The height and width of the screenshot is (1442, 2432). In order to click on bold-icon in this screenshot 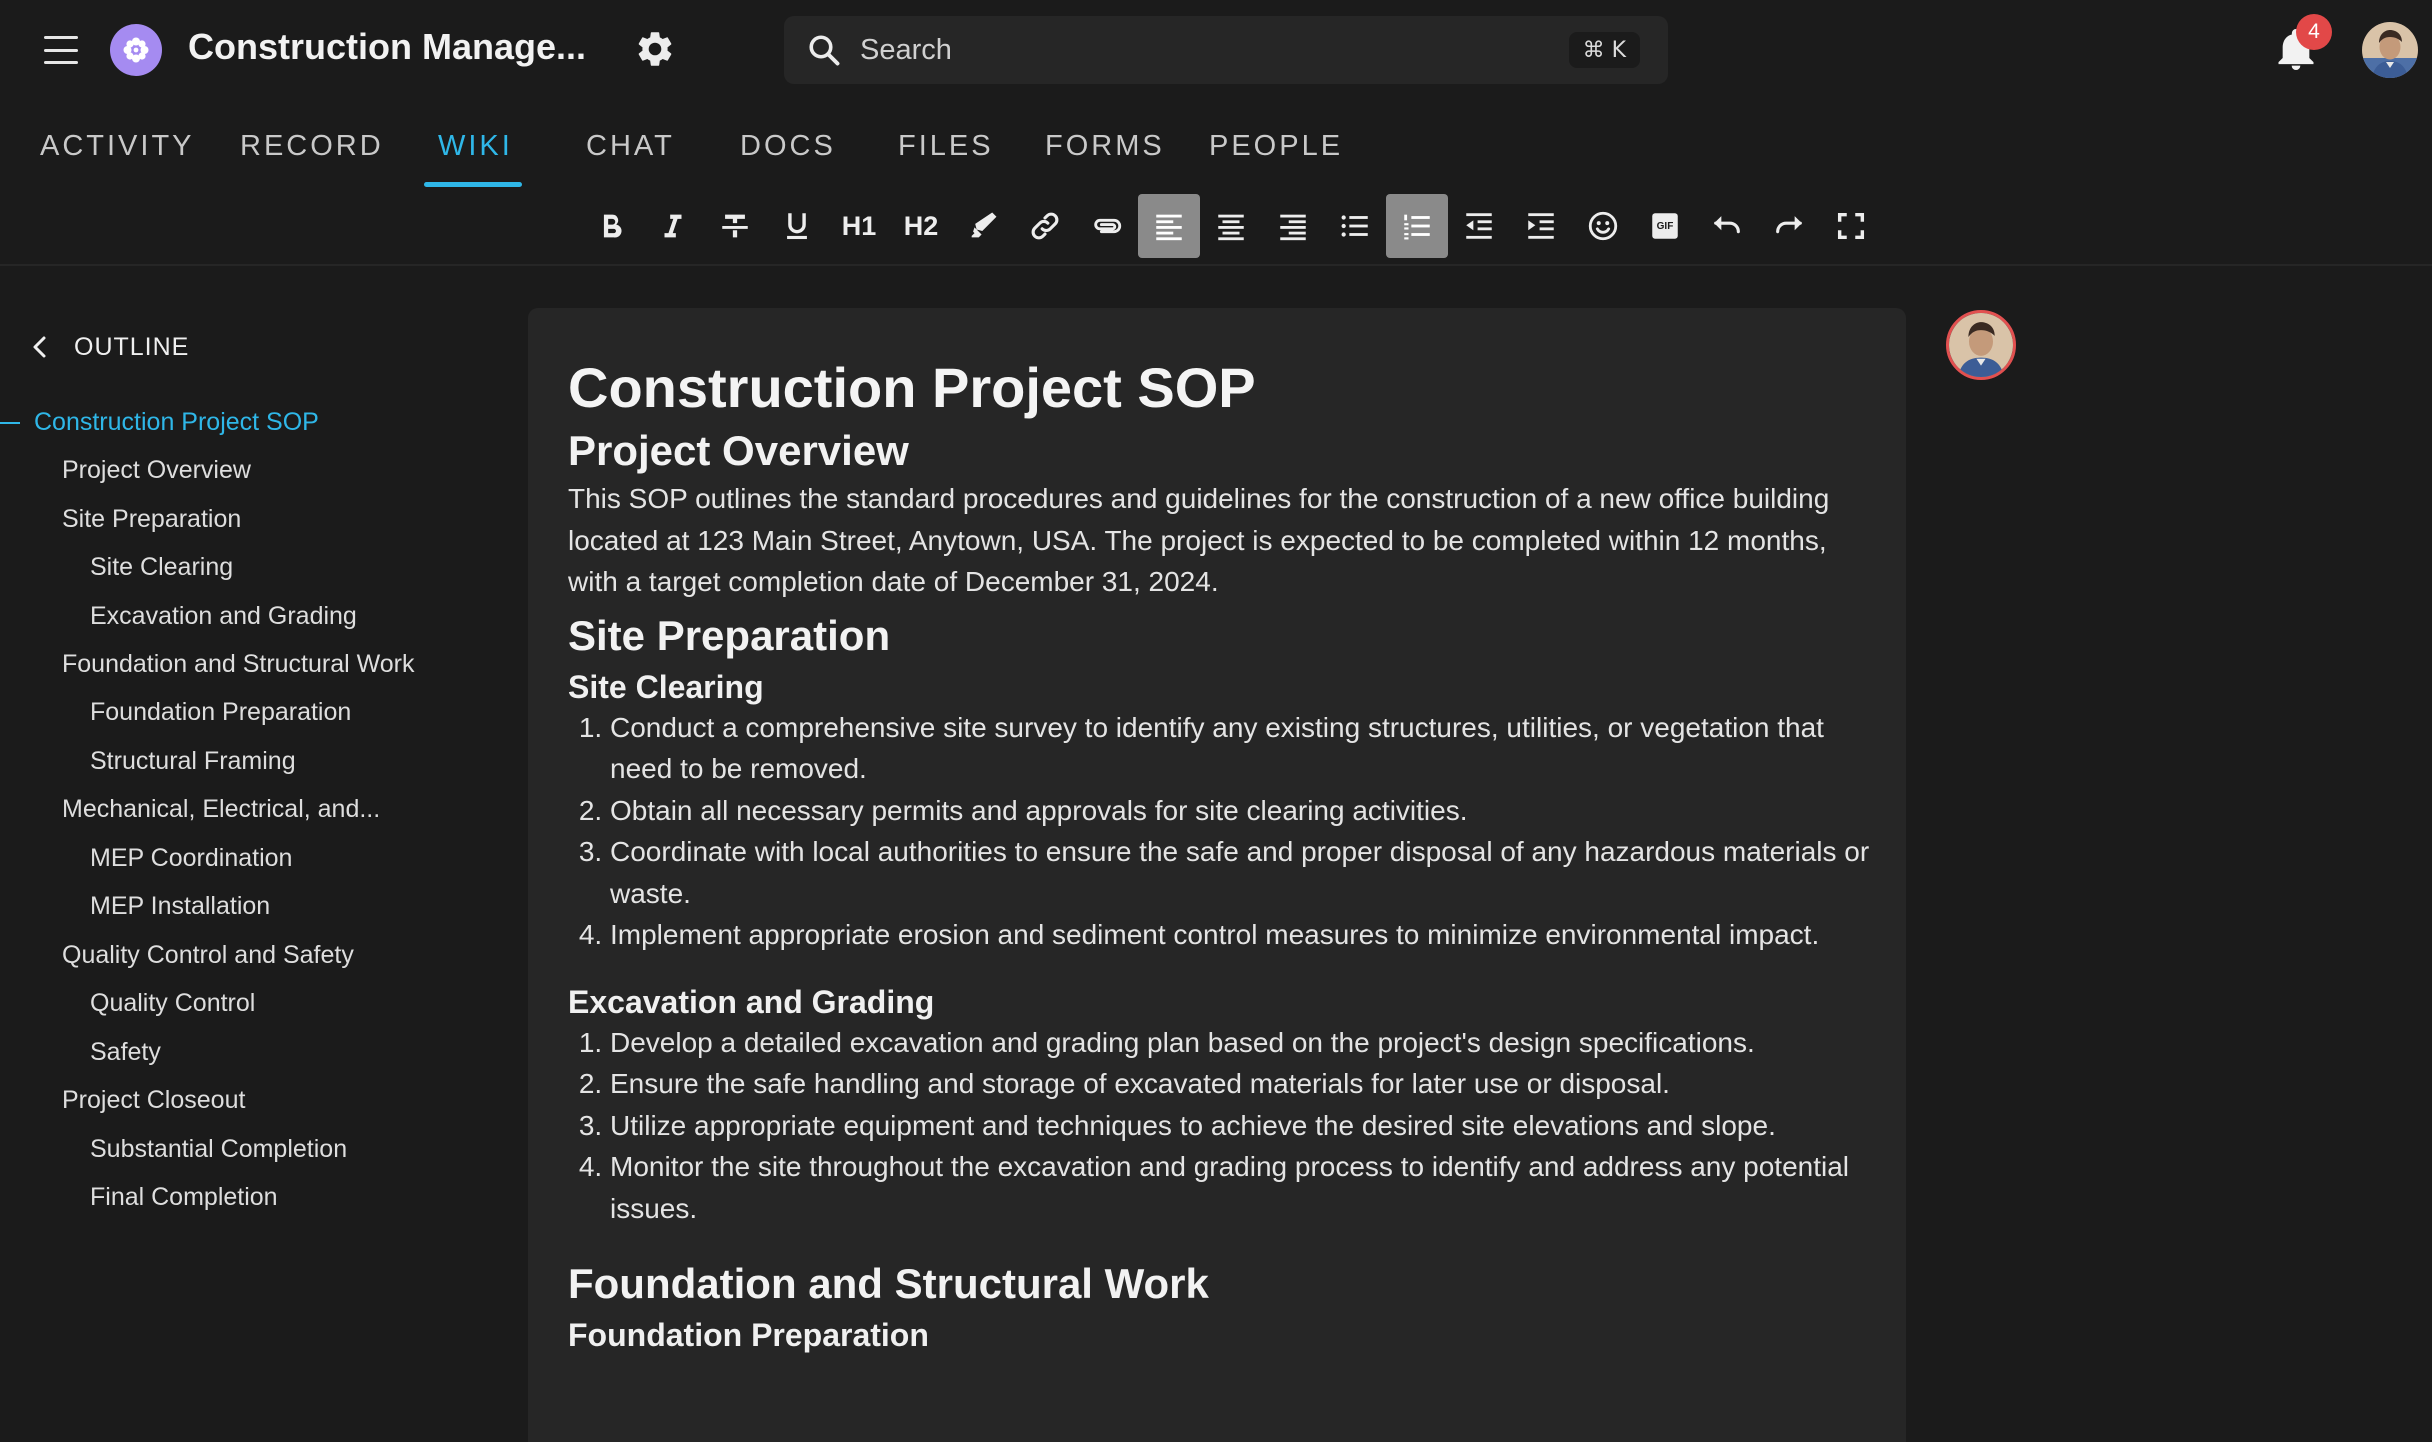, I will do `click(612, 226)`.